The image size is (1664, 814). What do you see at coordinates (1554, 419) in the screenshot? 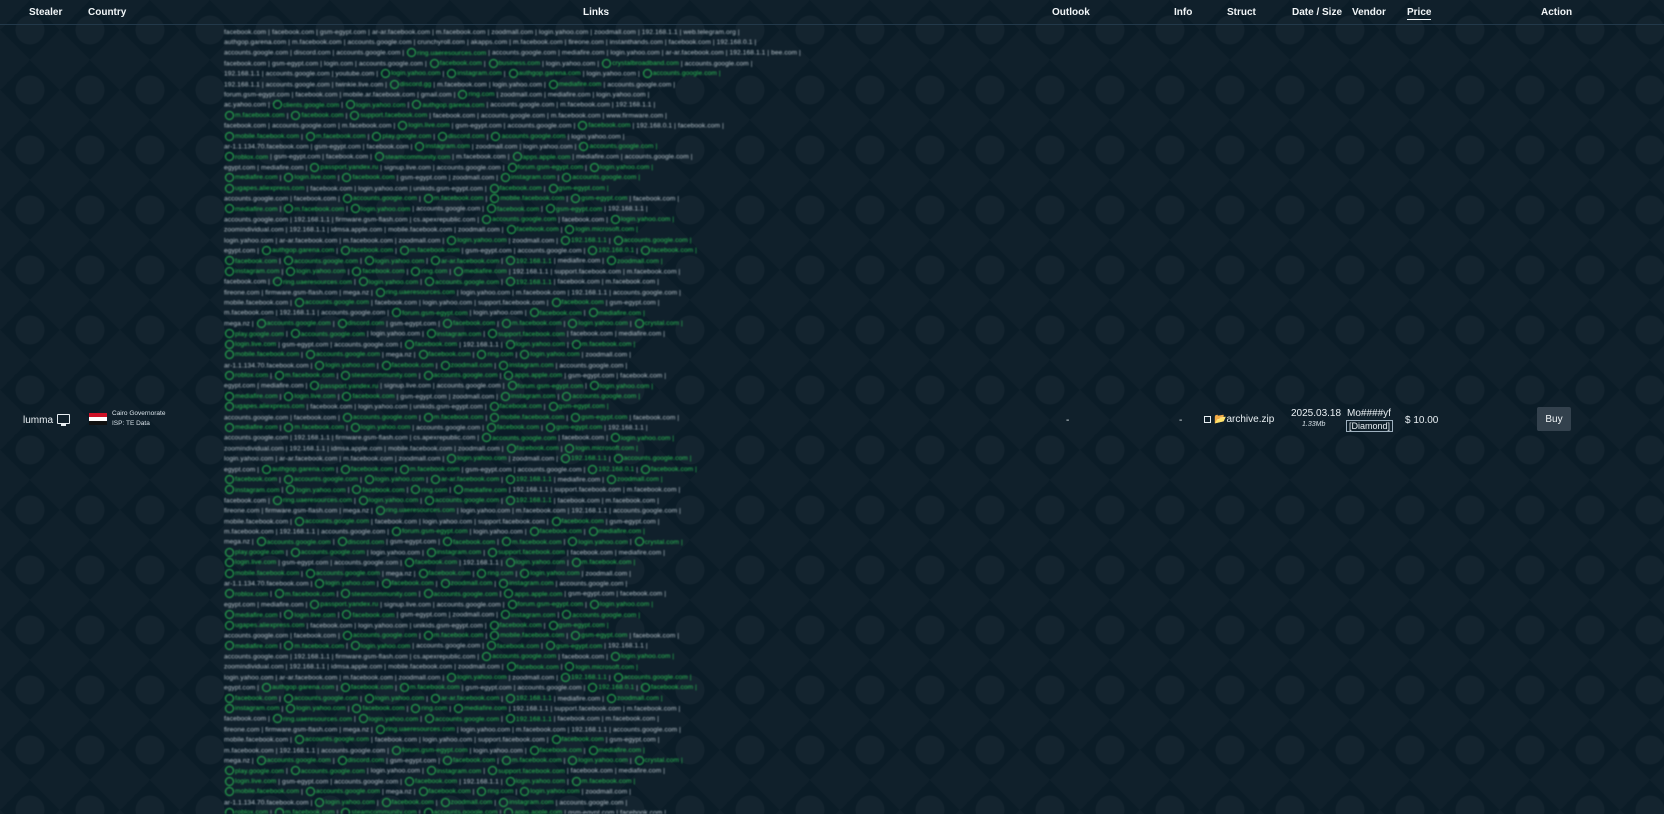
I see `buy-button: Buy` at bounding box center [1554, 419].